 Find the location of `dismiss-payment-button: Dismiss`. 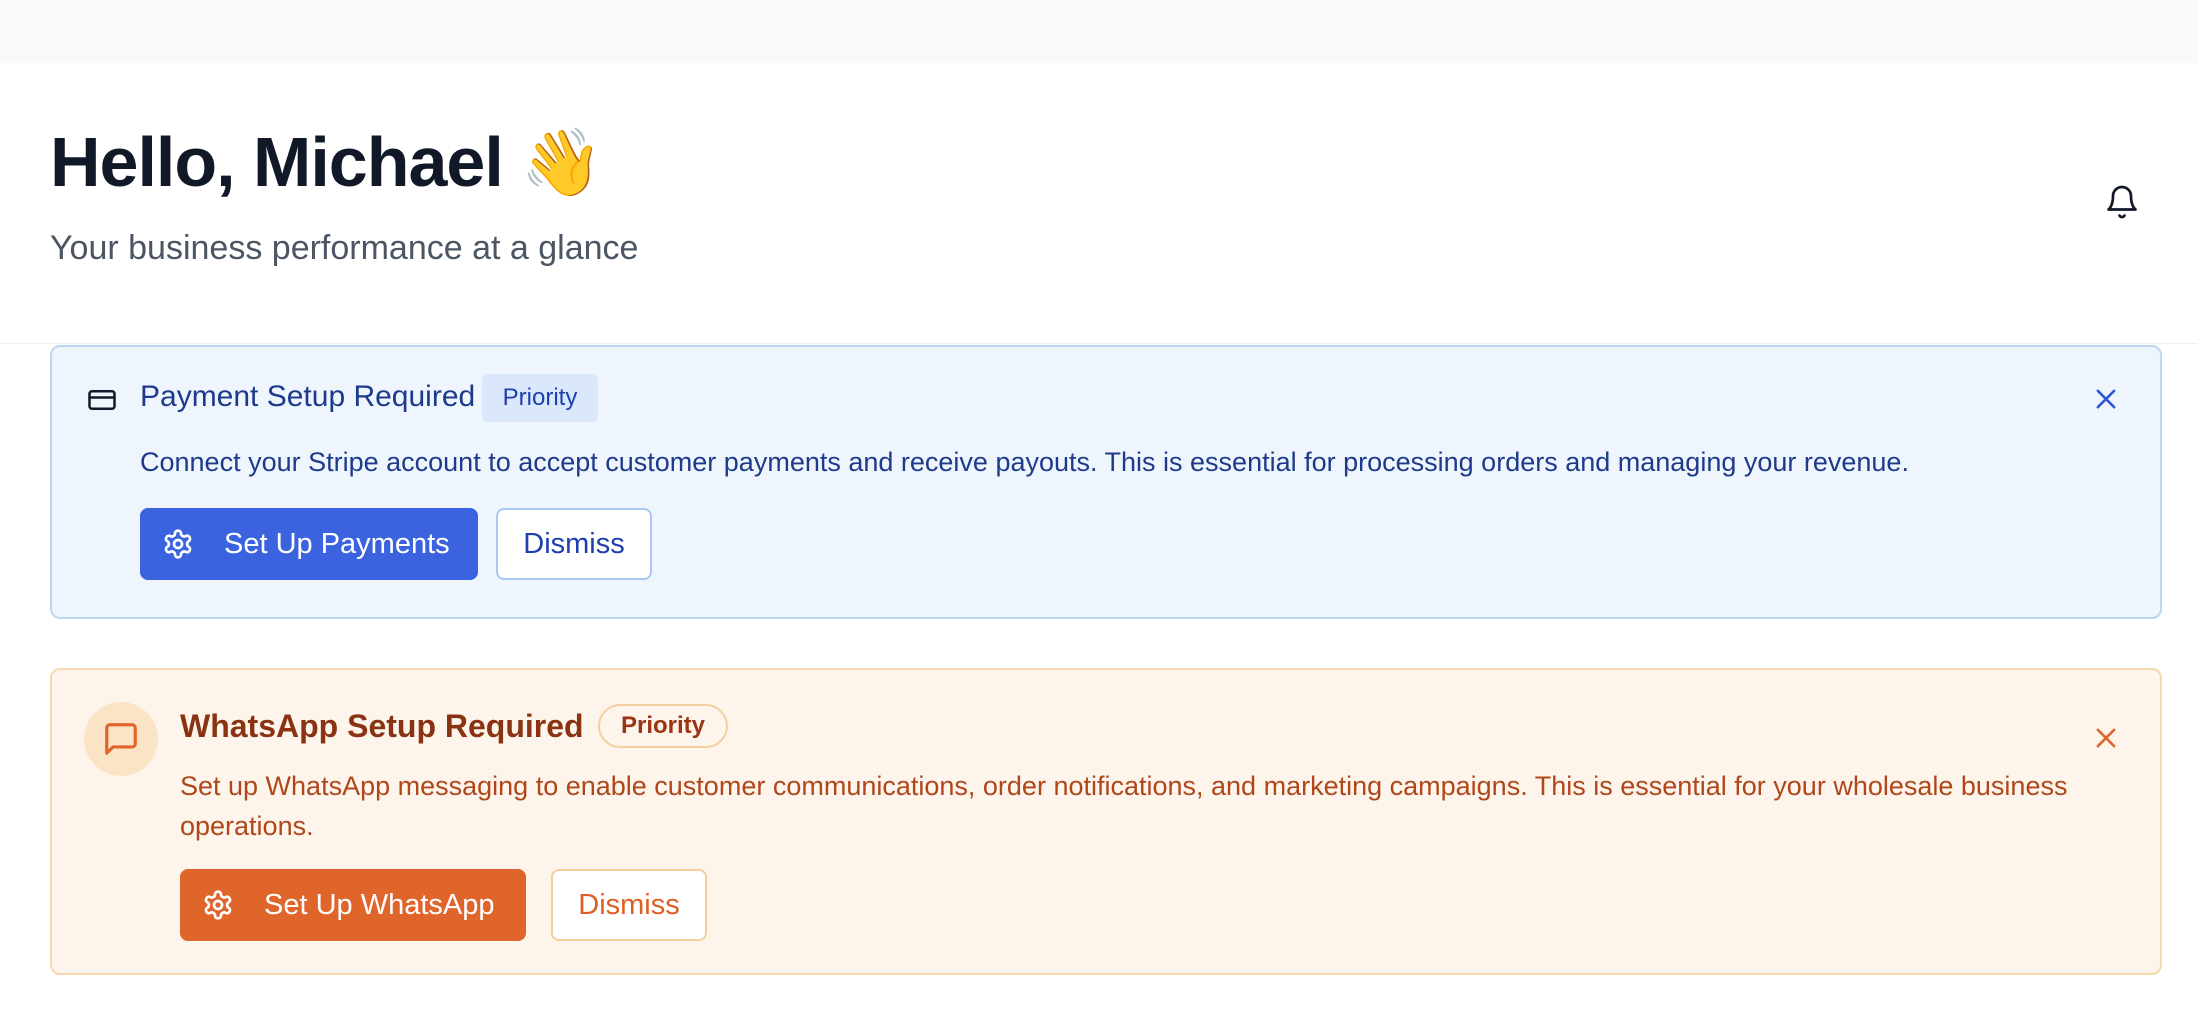

dismiss-payment-button: Dismiss is located at coordinates (574, 544).